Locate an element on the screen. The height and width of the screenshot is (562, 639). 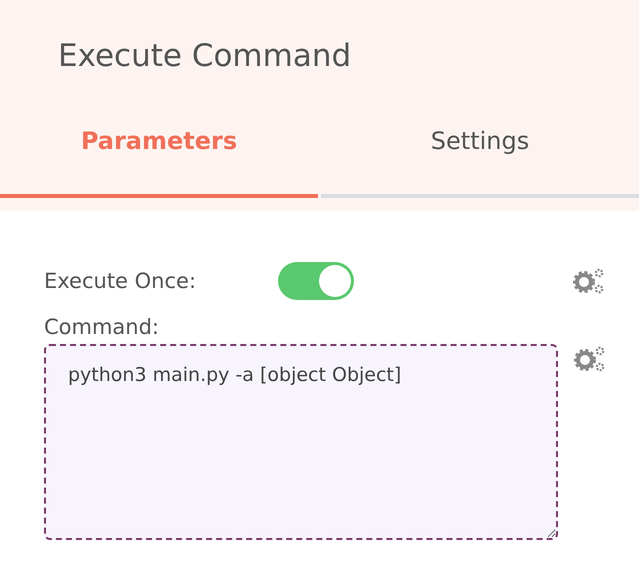
field-label: Command: is located at coordinates (102, 327).